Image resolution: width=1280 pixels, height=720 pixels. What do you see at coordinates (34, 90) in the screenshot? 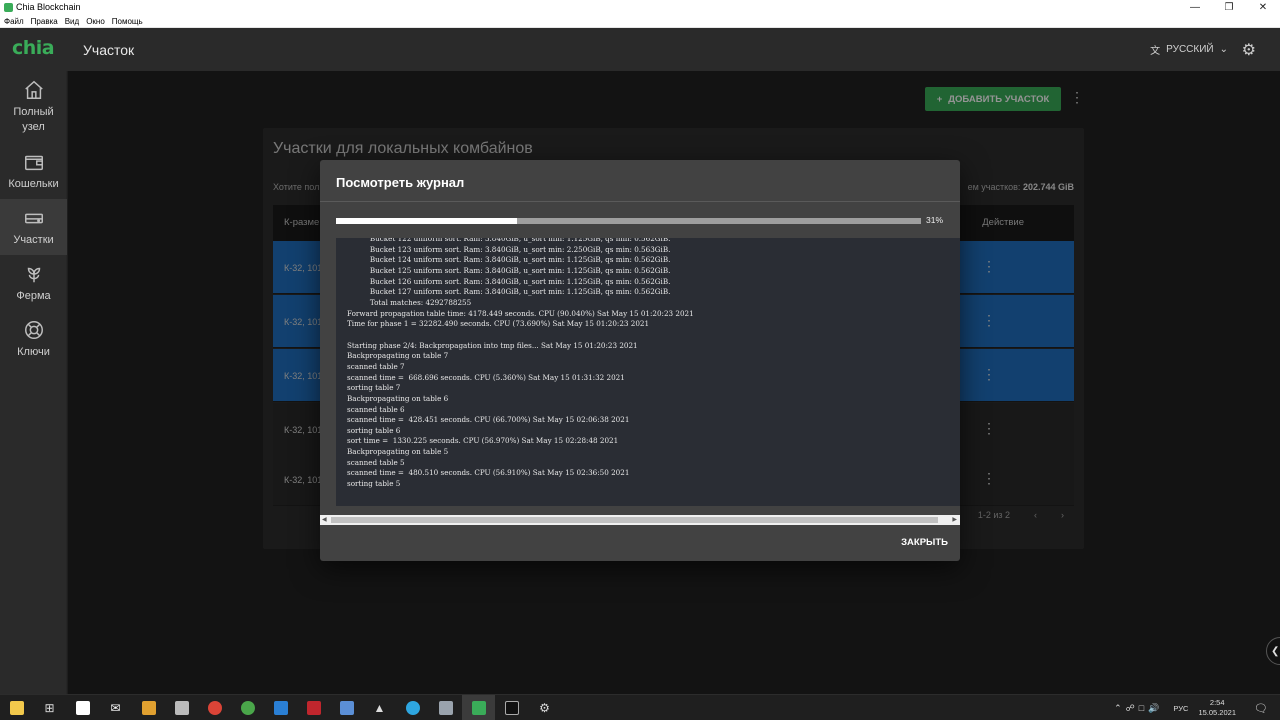
I see `home-icon` at bounding box center [34, 90].